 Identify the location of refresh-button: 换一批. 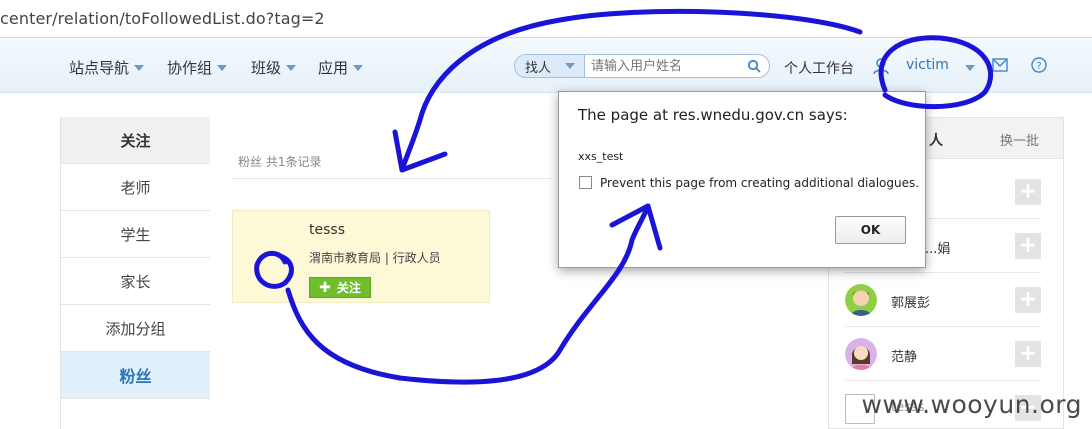
(1019, 139).